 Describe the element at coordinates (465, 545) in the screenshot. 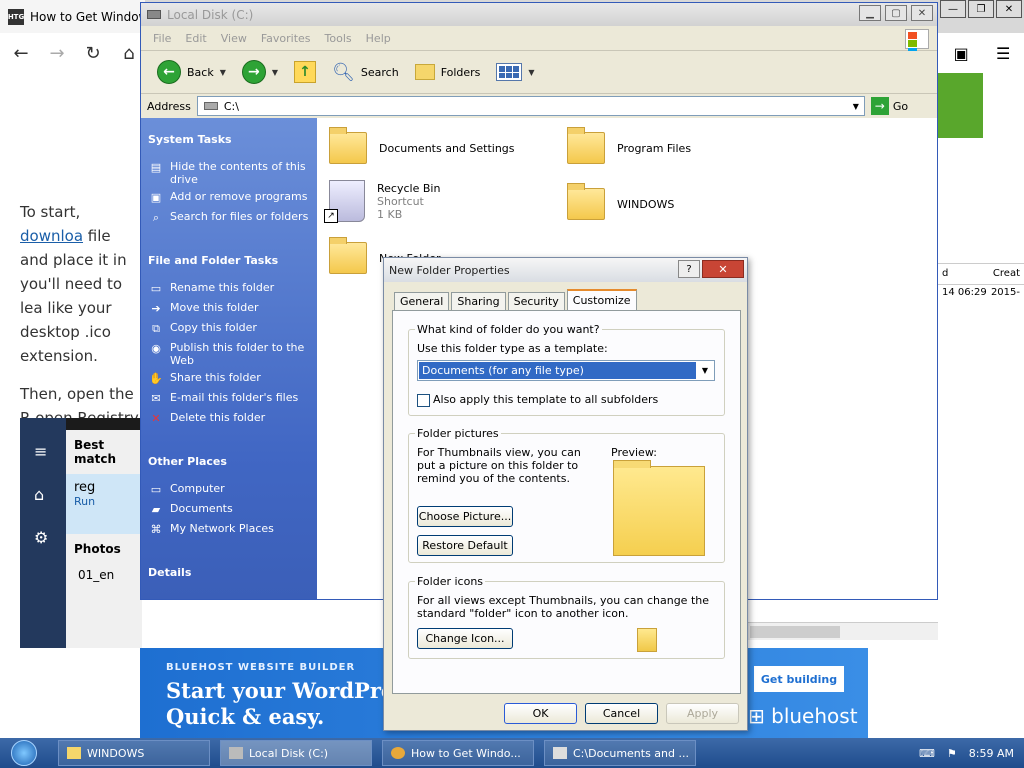

I see `restore-default-button: Restore Default` at that location.